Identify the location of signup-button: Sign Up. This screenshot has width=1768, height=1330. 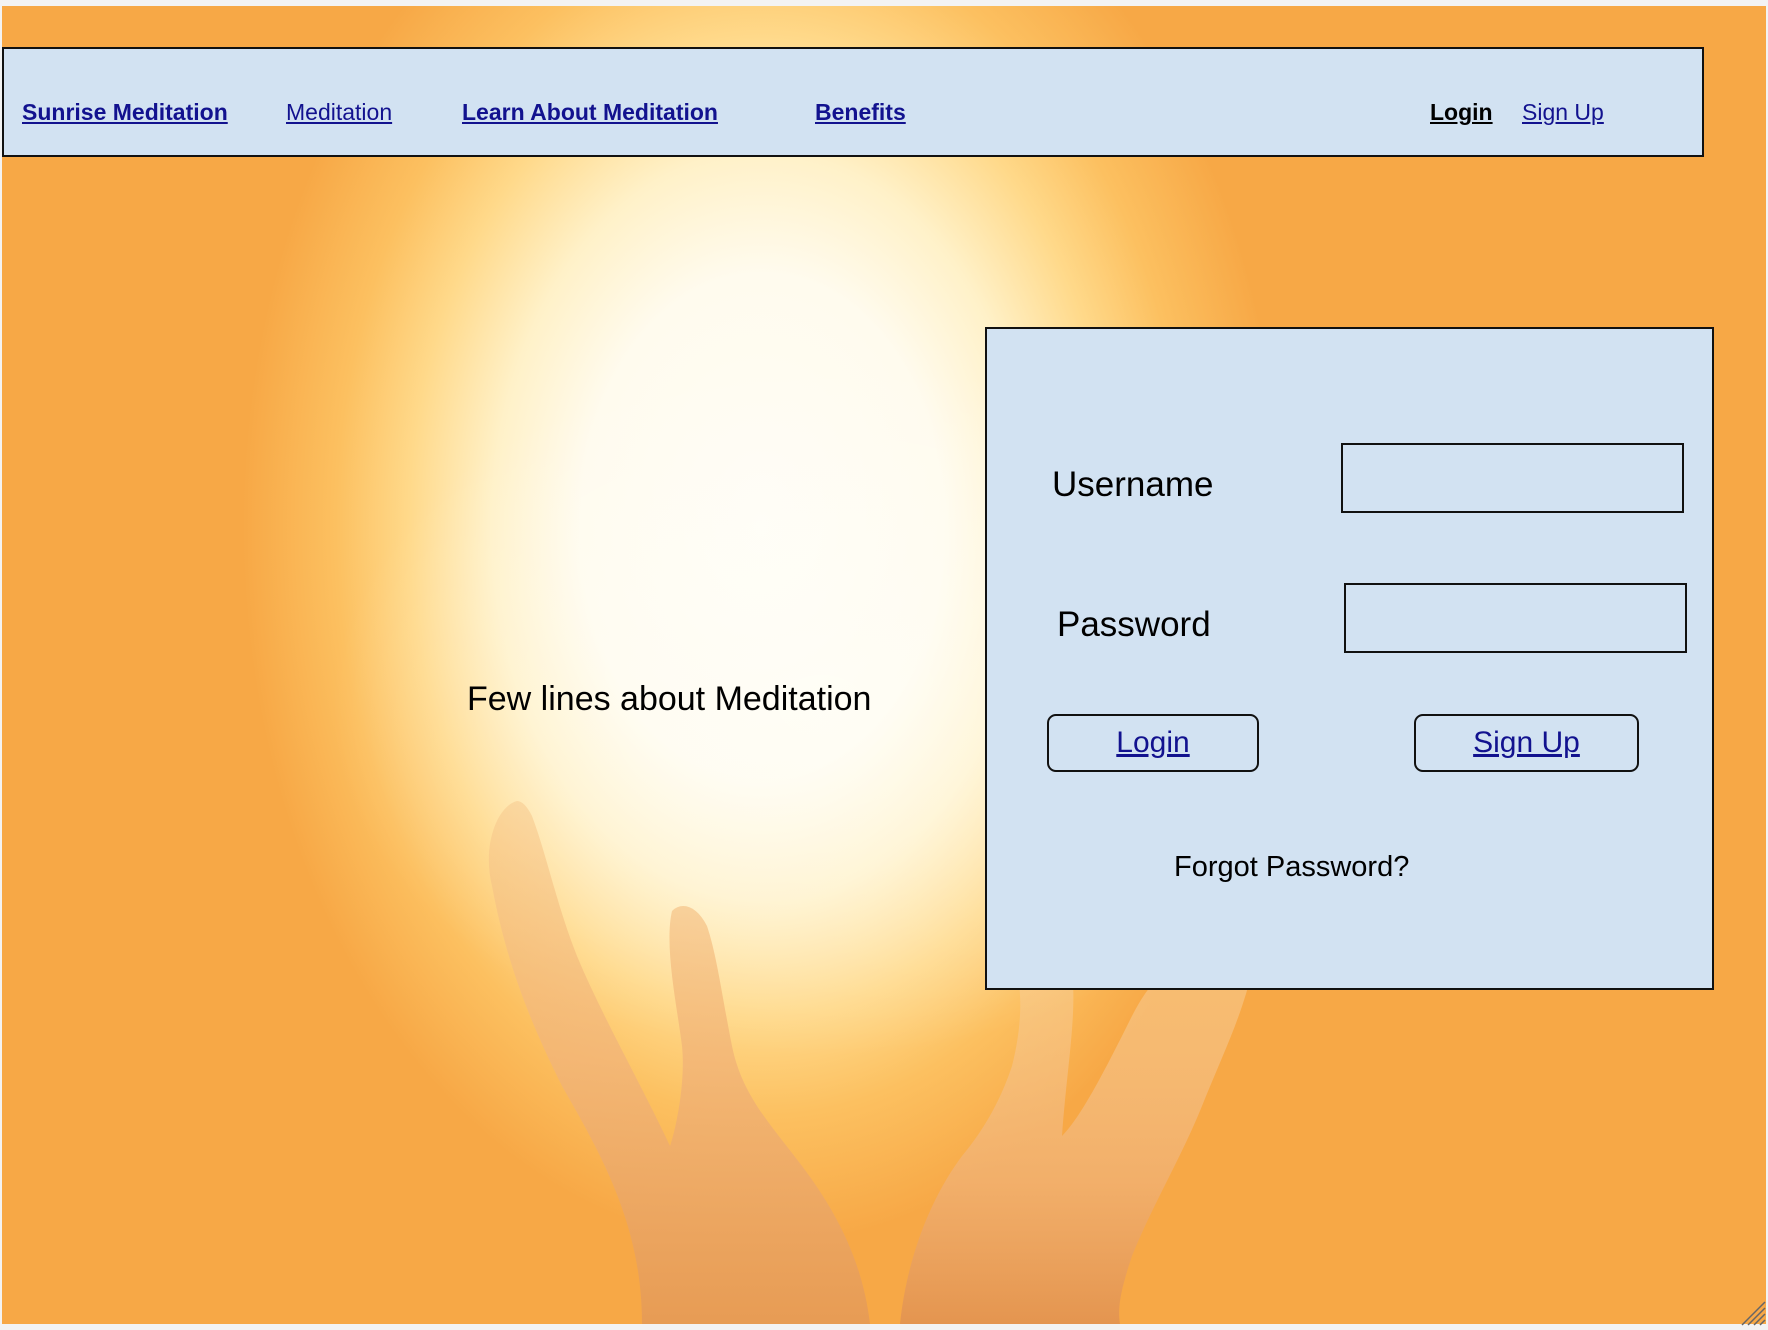
(1526, 743).